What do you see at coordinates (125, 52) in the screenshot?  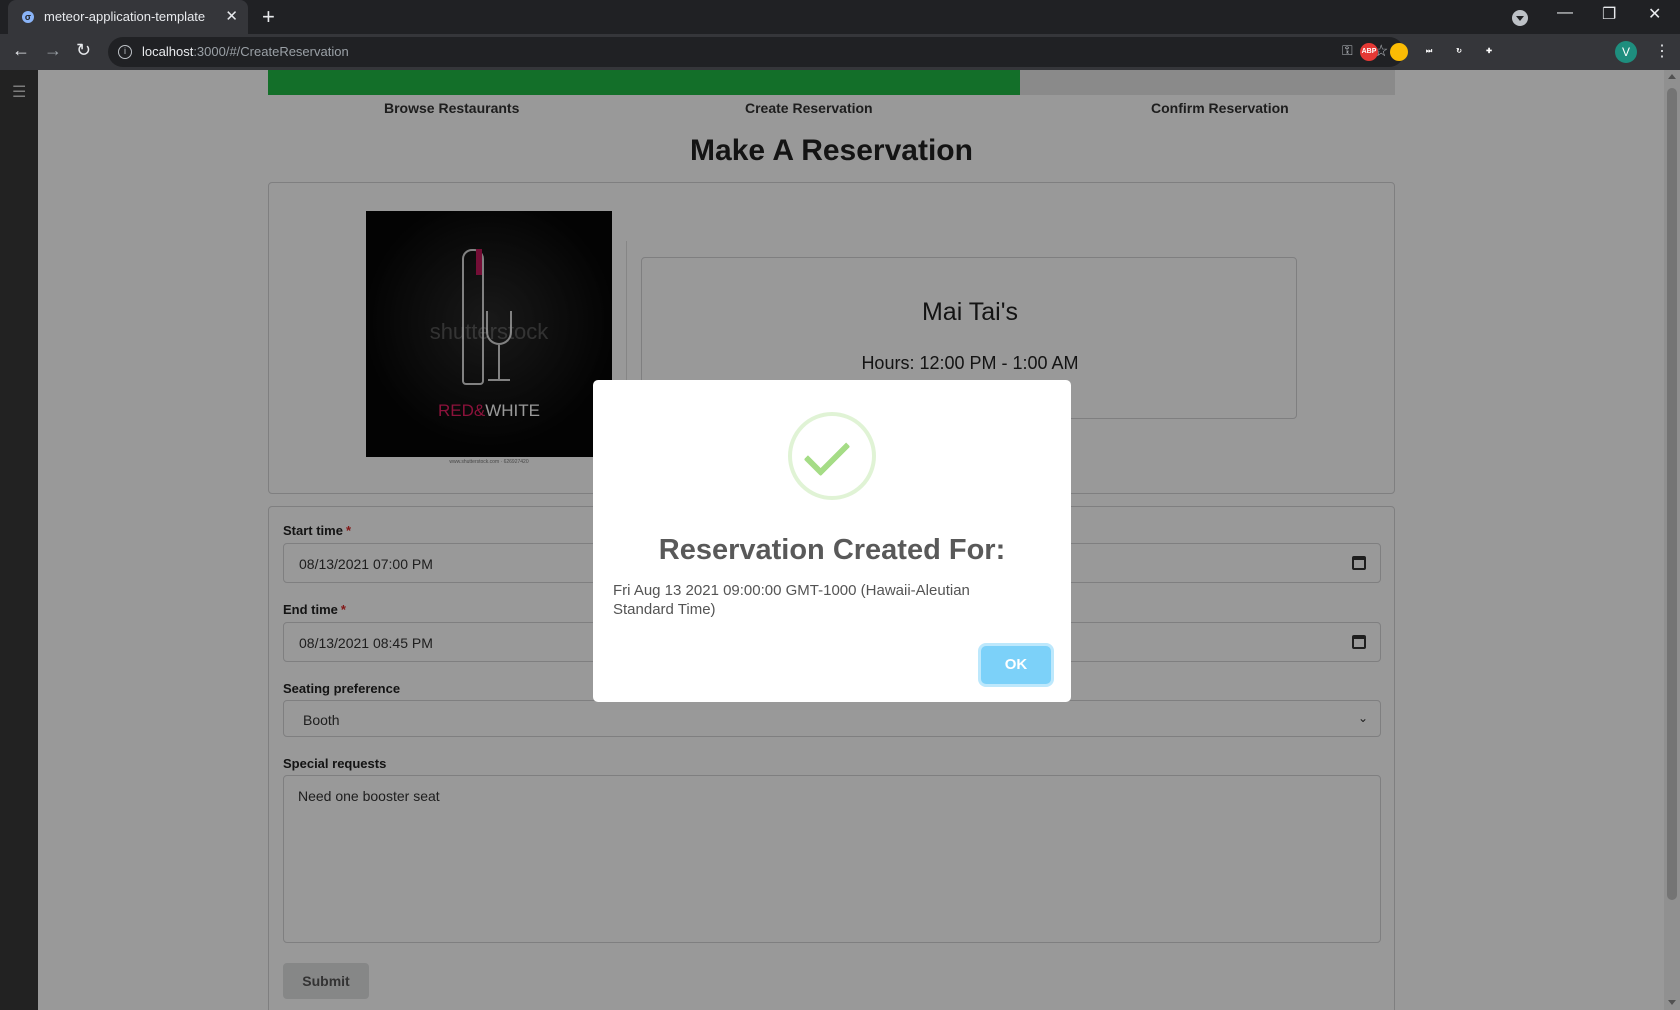 I see `site-info-icon: i` at bounding box center [125, 52].